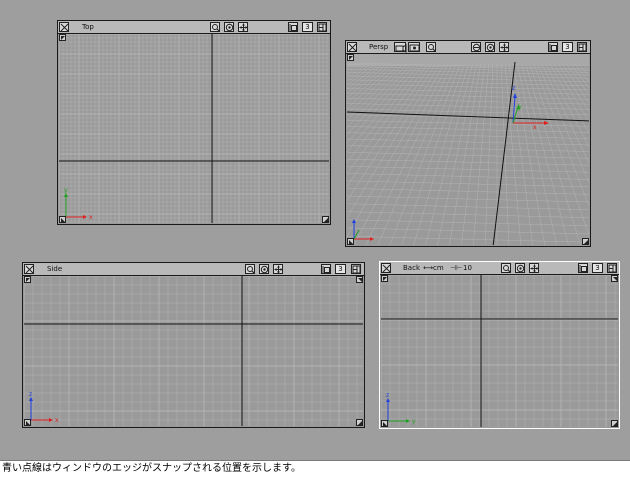 This screenshot has width=630, height=477. What do you see at coordinates (78, 204) in the screenshot?
I see `axis-gizmo: x y` at bounding box center [78, 204].